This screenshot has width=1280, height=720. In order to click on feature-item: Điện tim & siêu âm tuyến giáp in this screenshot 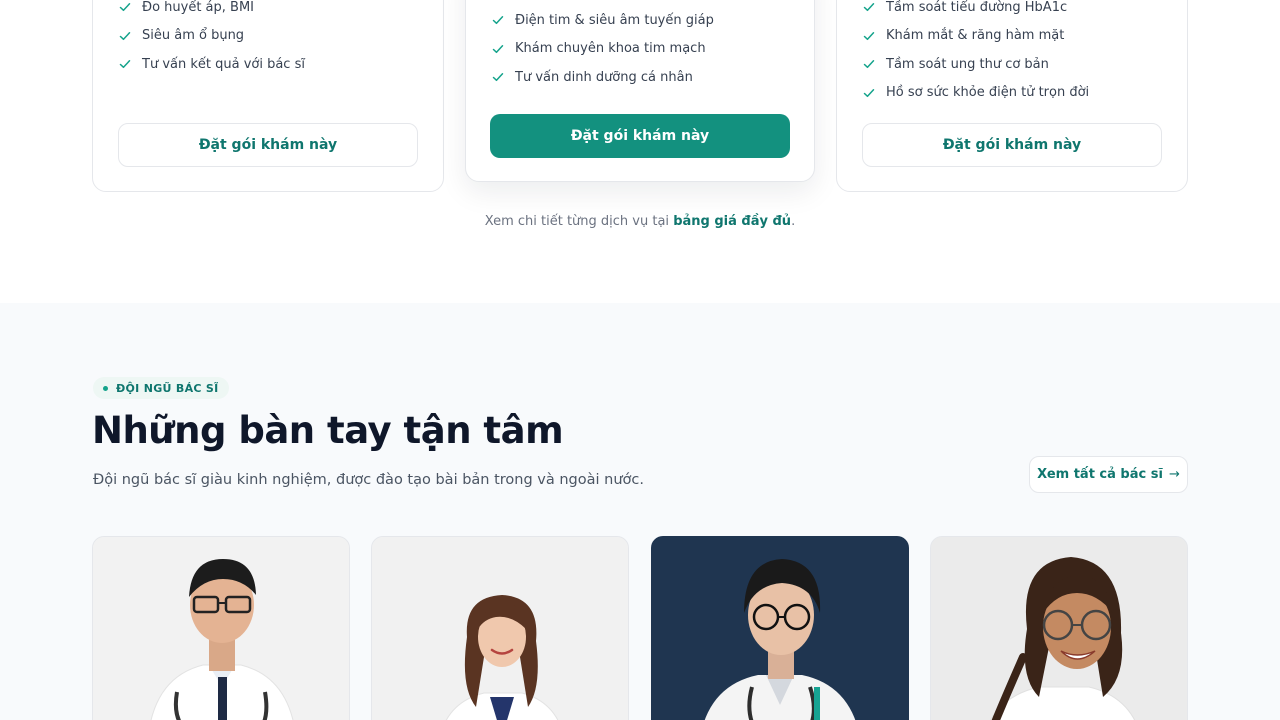, I will do `click(603, 20)`.